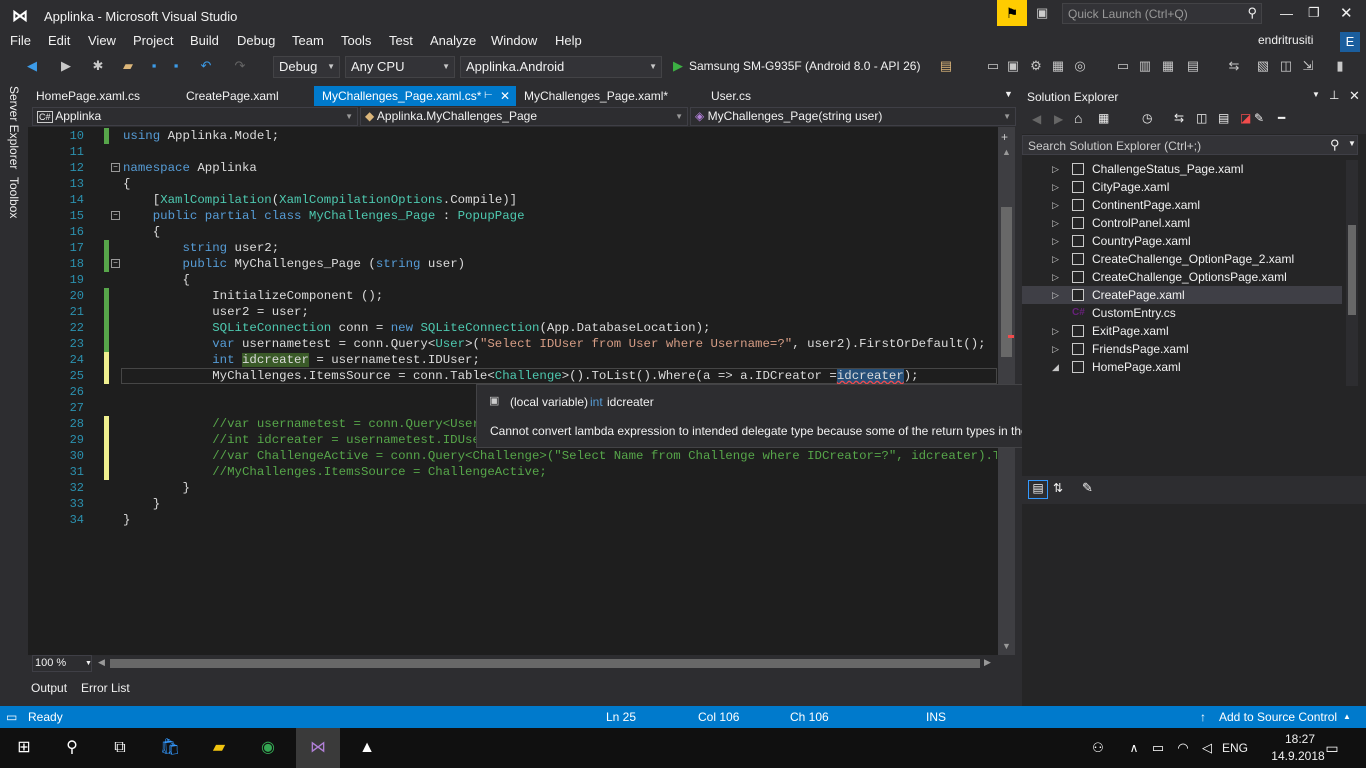  What do you see at coordinates (1058, 119) in the screenshot?
I see `forward-icon: ▶` at bounding box center [1058, 119].